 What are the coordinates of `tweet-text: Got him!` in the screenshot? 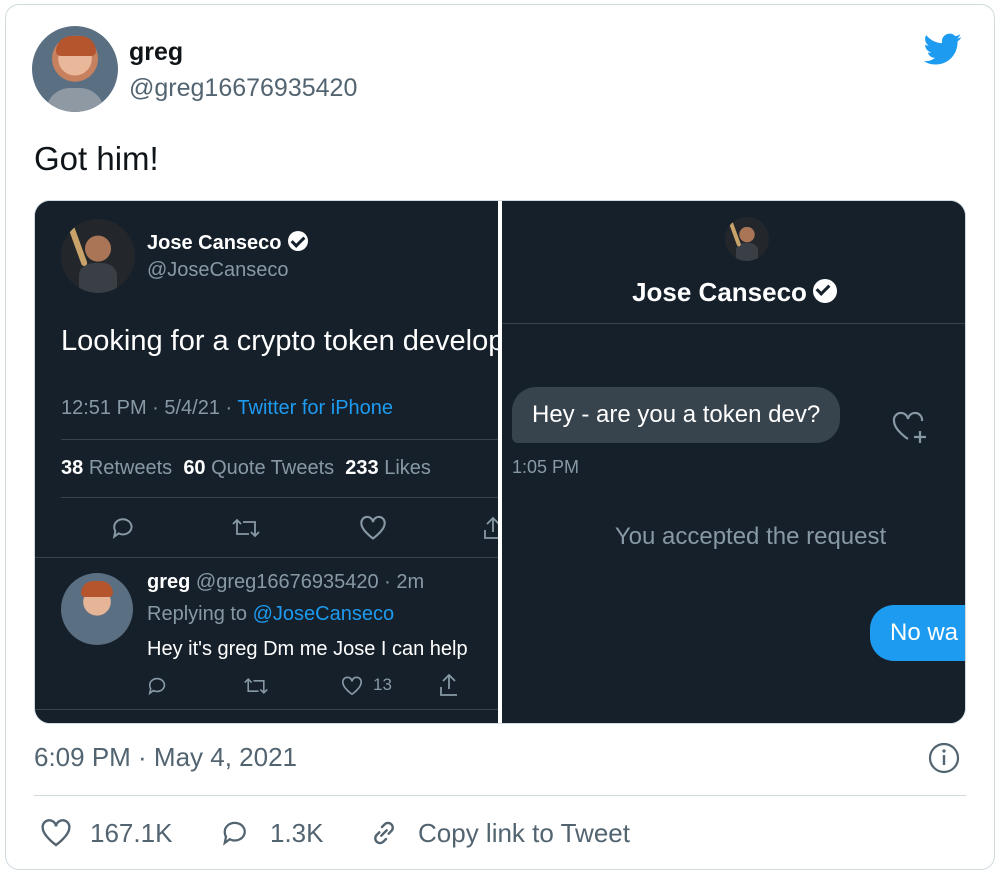 It's located at (96, 158).